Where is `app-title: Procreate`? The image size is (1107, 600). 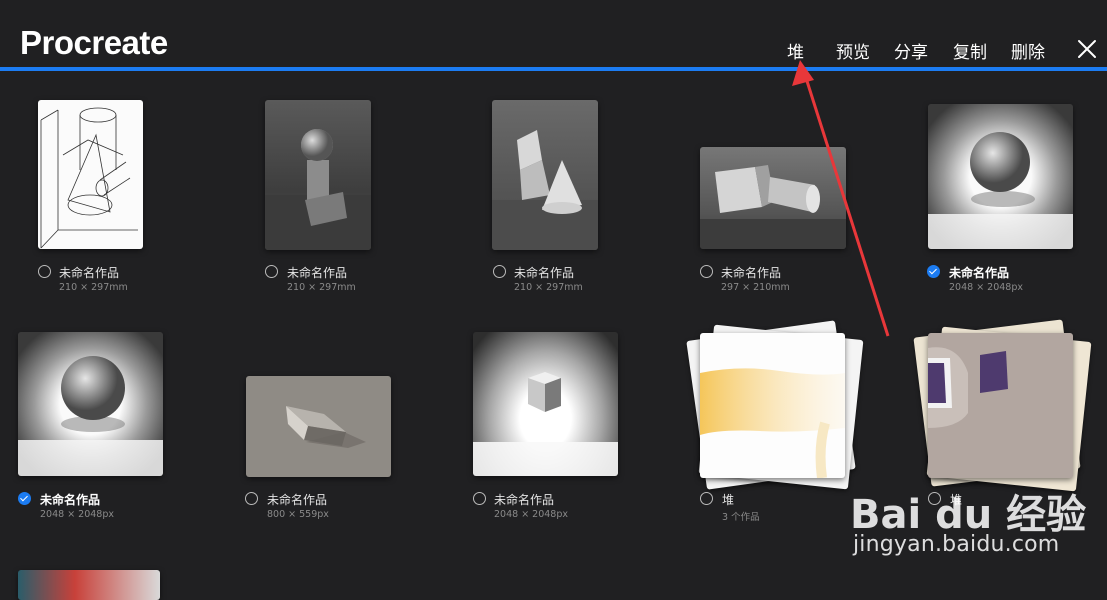 app-title: Procreate is located at coordinates (94, 43).